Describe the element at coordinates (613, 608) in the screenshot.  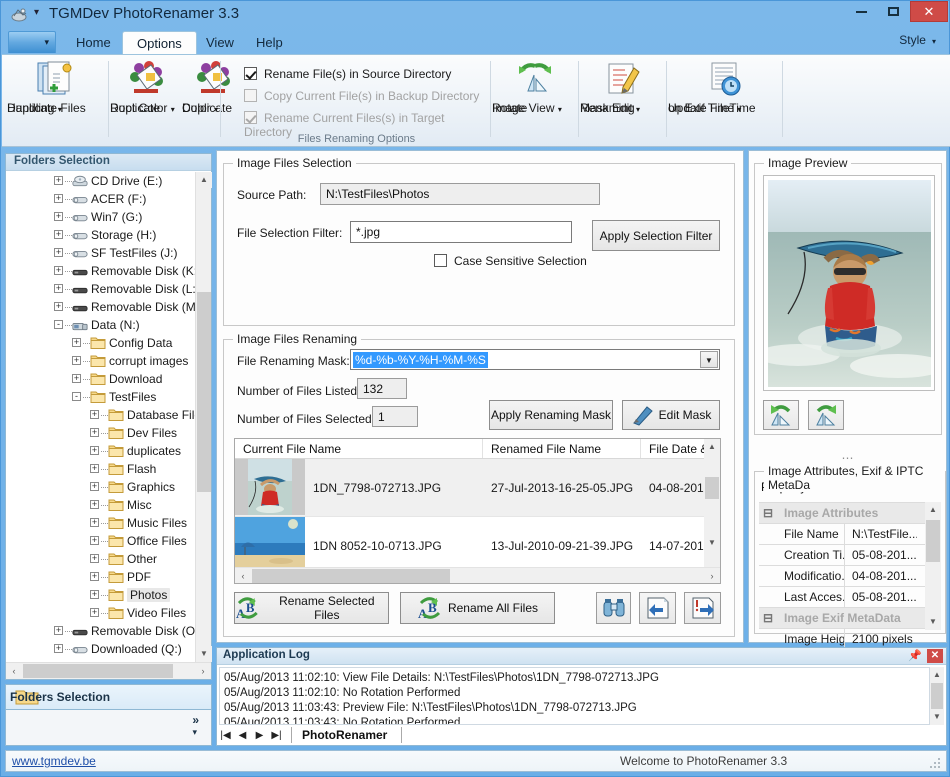
I see `search-files-button` at that location.